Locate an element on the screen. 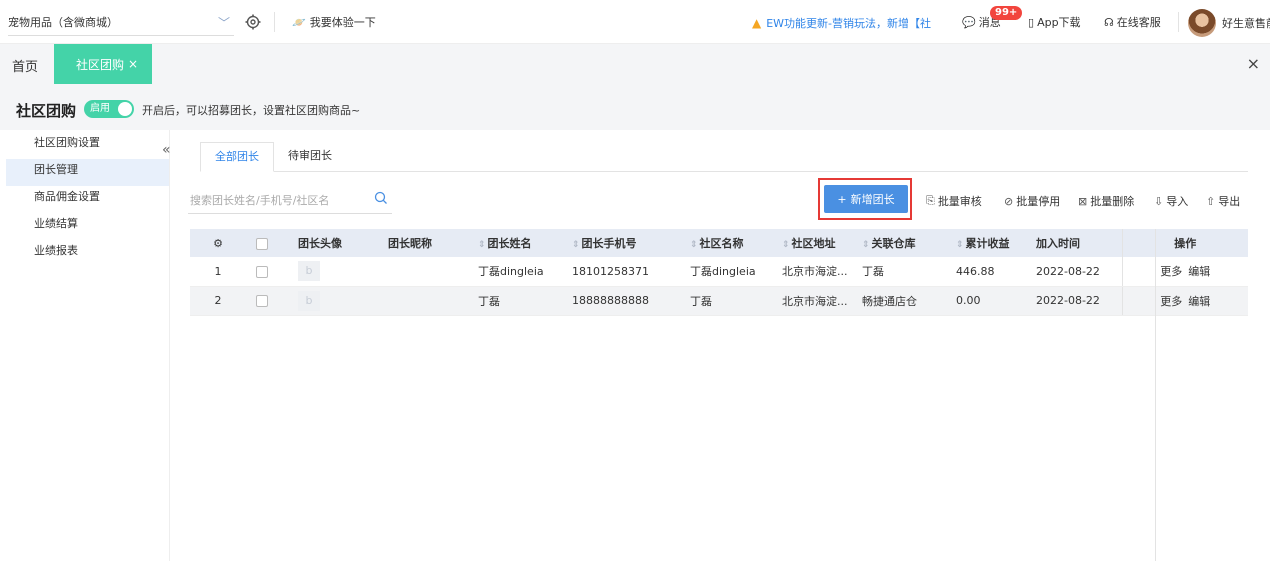 The height and width of the screenshot is (561, 1270). col-joined: 加入时间 is located at coordinates (1074, 243).